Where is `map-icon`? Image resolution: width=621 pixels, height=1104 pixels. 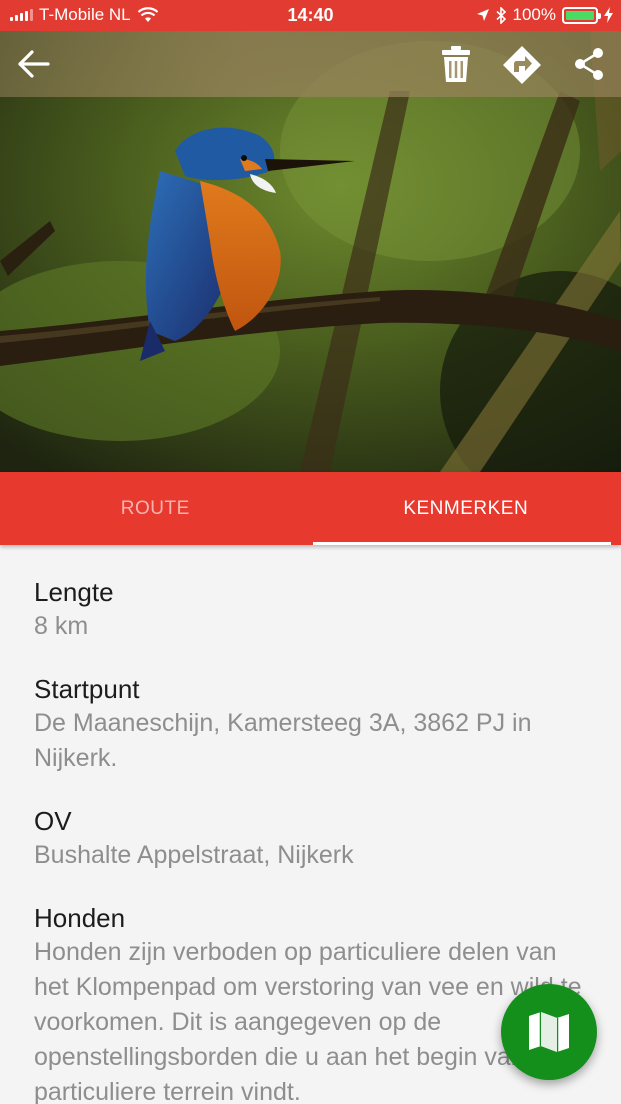 map-icon is located at coordinates (549, 1032).